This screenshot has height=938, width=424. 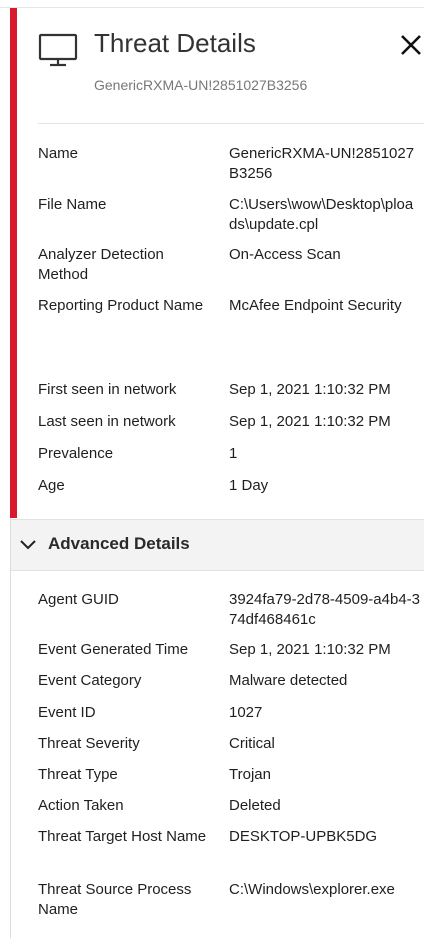 What do you see at coordinates (249, 485) in the screenshot?
I see `detail-value: 1 Day` at bounding box center [249, 485].